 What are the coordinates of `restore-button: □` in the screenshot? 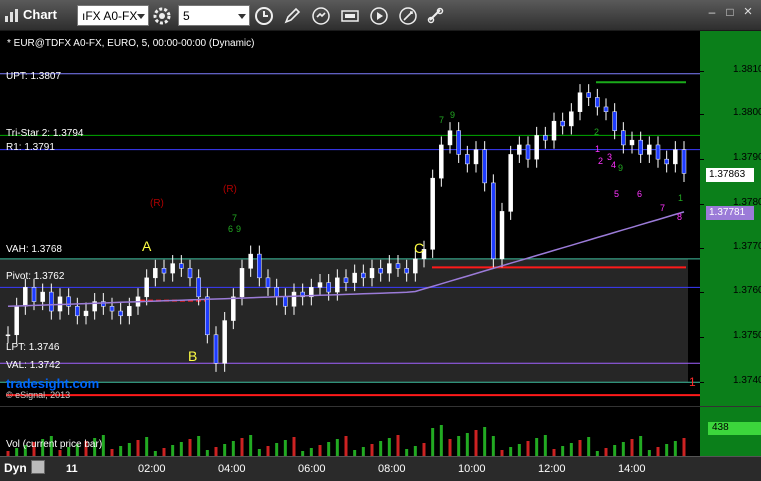 It's located at (730, 12).